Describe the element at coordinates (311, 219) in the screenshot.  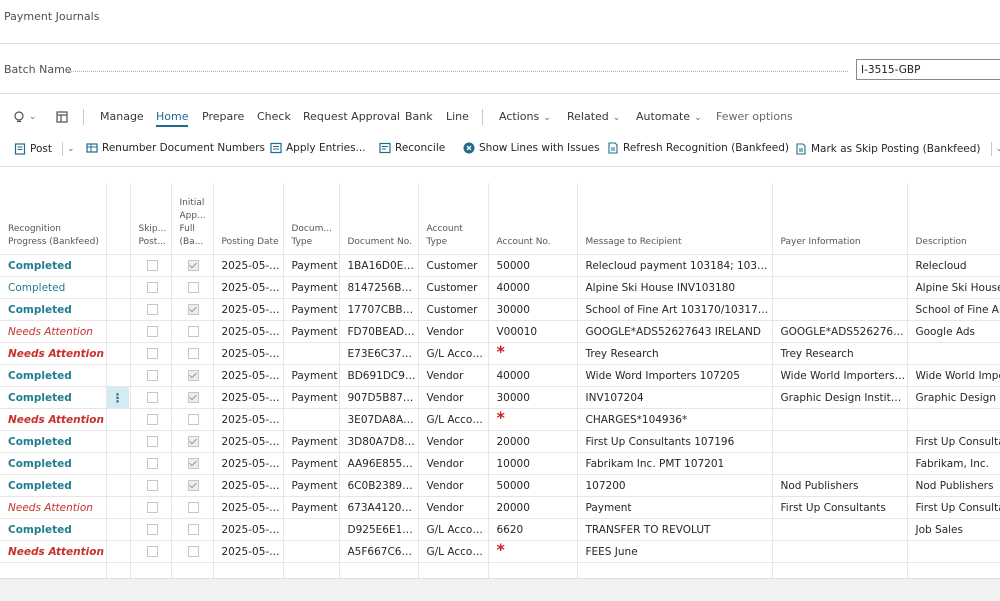
I see `column-header-document-type: Docum... Type` at that location.